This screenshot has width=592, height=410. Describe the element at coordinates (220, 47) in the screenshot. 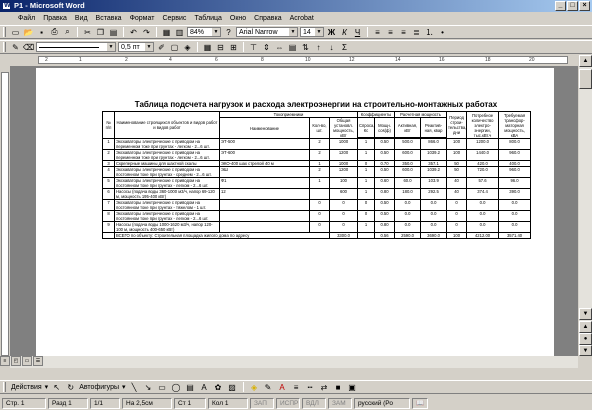

I see `merge-cells-icon: ⊟` at that location.